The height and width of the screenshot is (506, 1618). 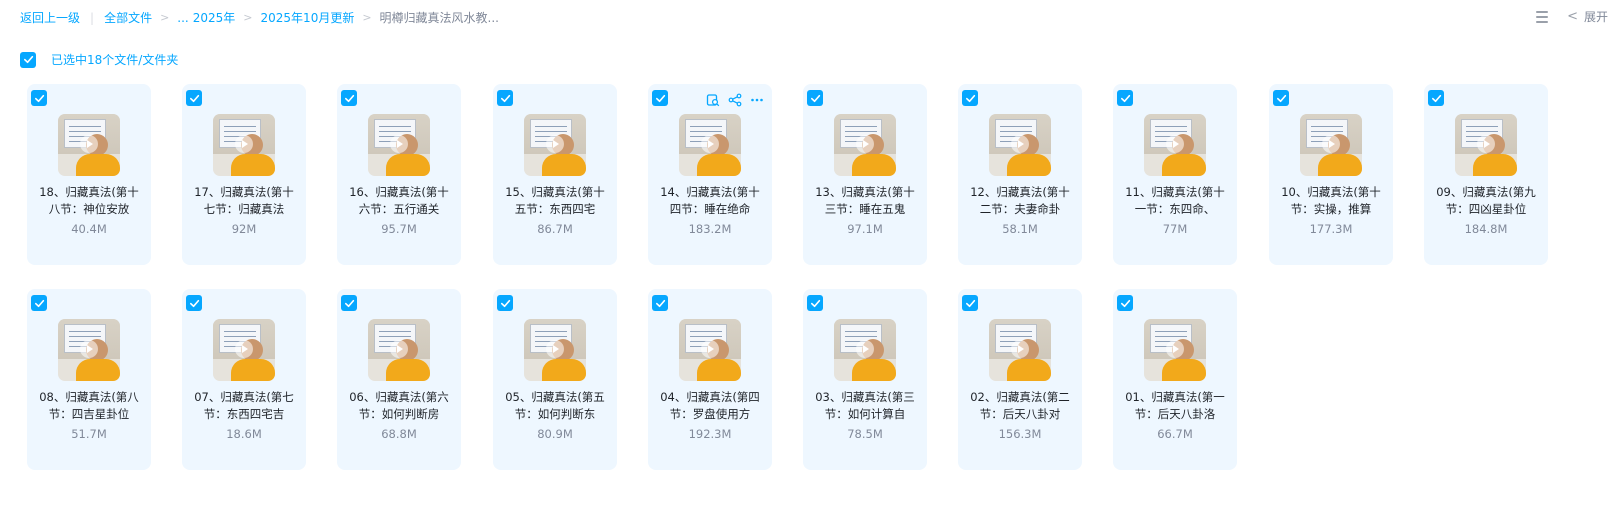 I want to click on file-size: 156.3M, so click(x=1020, y=434).